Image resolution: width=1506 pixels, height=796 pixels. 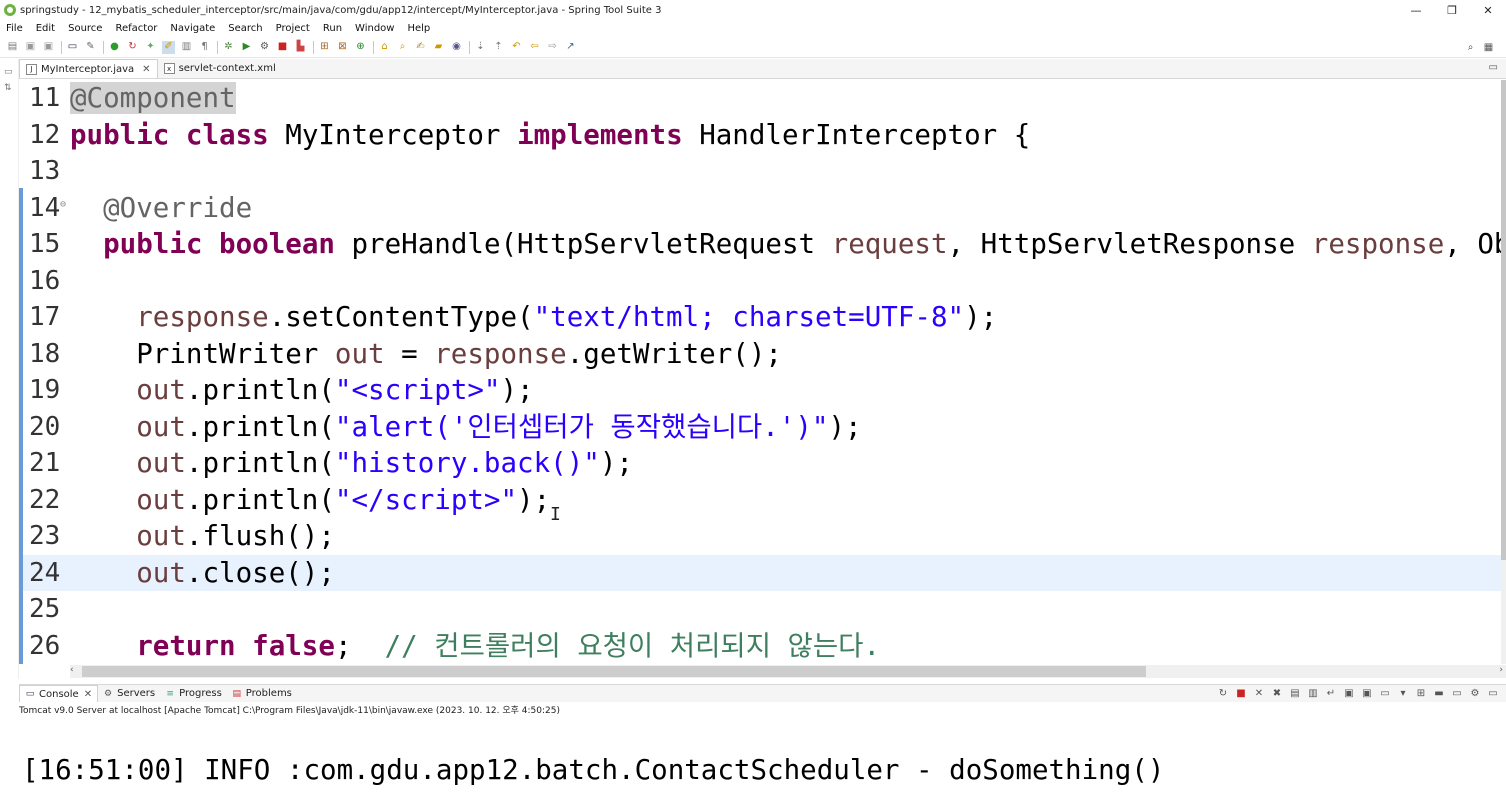 I want to click on globe-icon: ◉, so click(x=456, y=47).